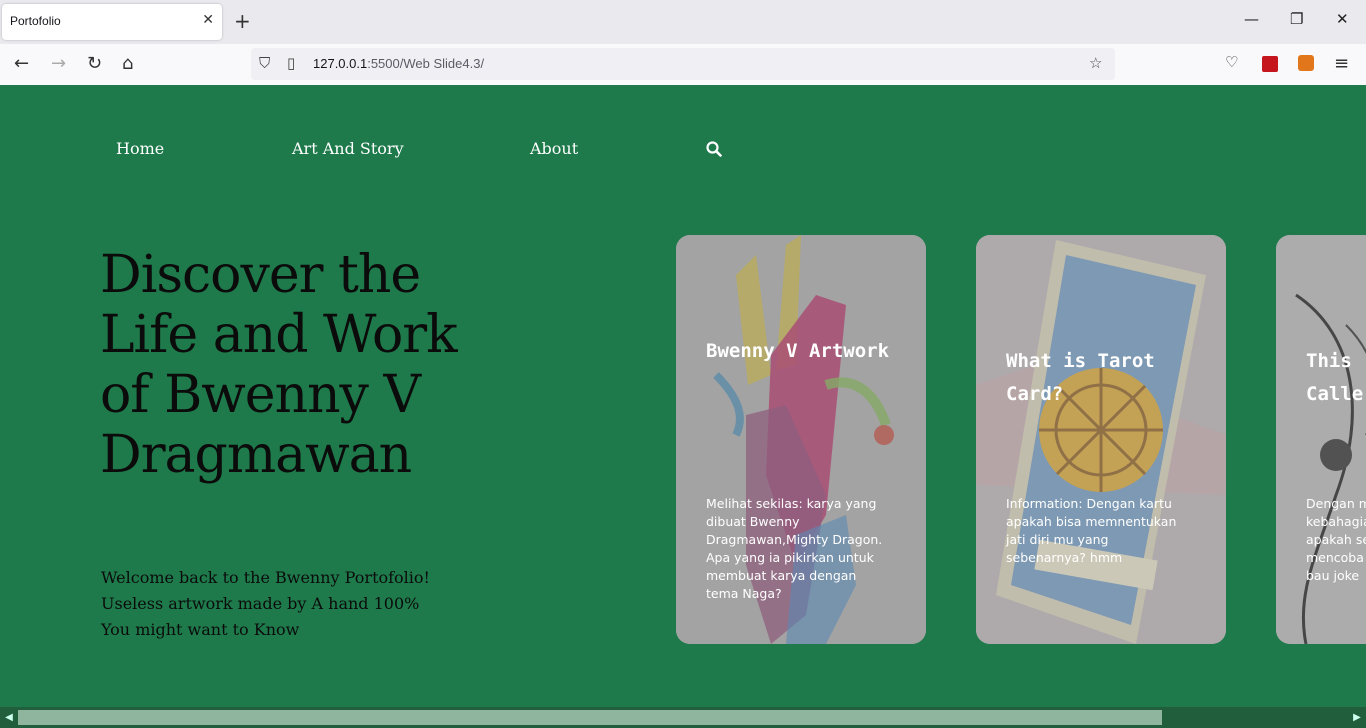 The width and height of the screenshot is (1366, 728). Describe the element at coordinates (798, 351) in the screenshot. I see `card-title: Bwenny V Artwork` at that location.